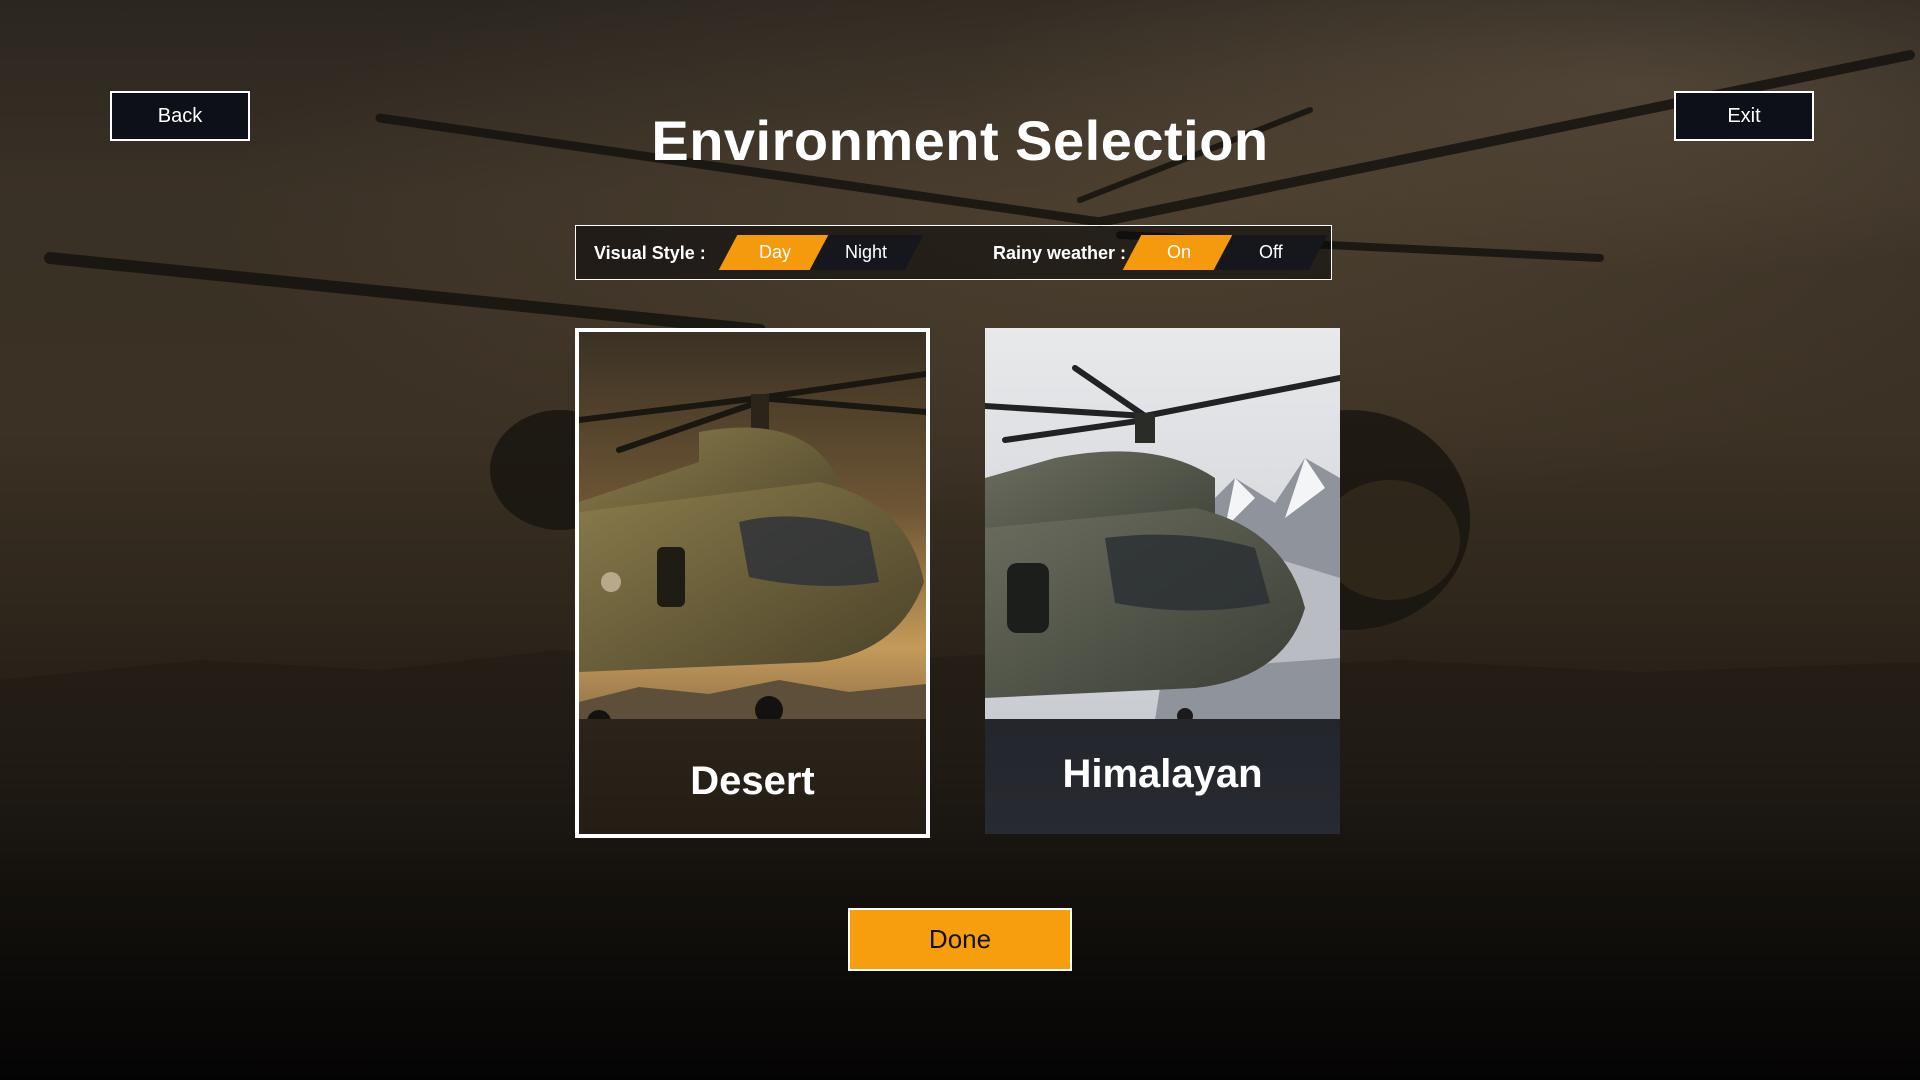 The height and width of the screenshot is (1080, 1920). What do you see at coordinates (1270, 252) in the screenshot?
I see `rainy-weather-off-option: Off` at bounding box center [1270, 252].